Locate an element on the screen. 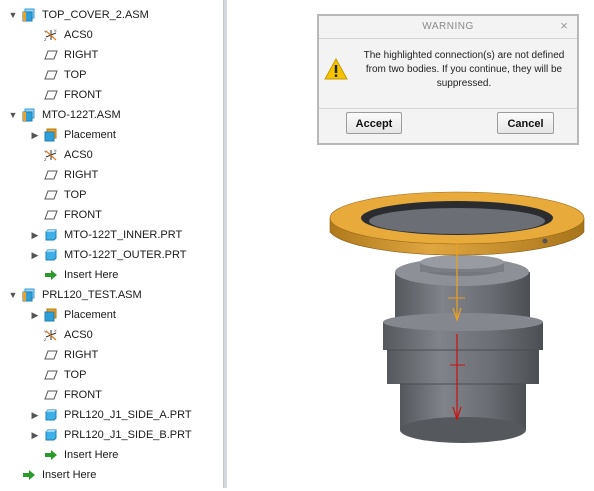 This screenshot has width=594, height=491. tree-item-label: MTO-122T_OUTER.PRT is located at coordinates (125, 255).